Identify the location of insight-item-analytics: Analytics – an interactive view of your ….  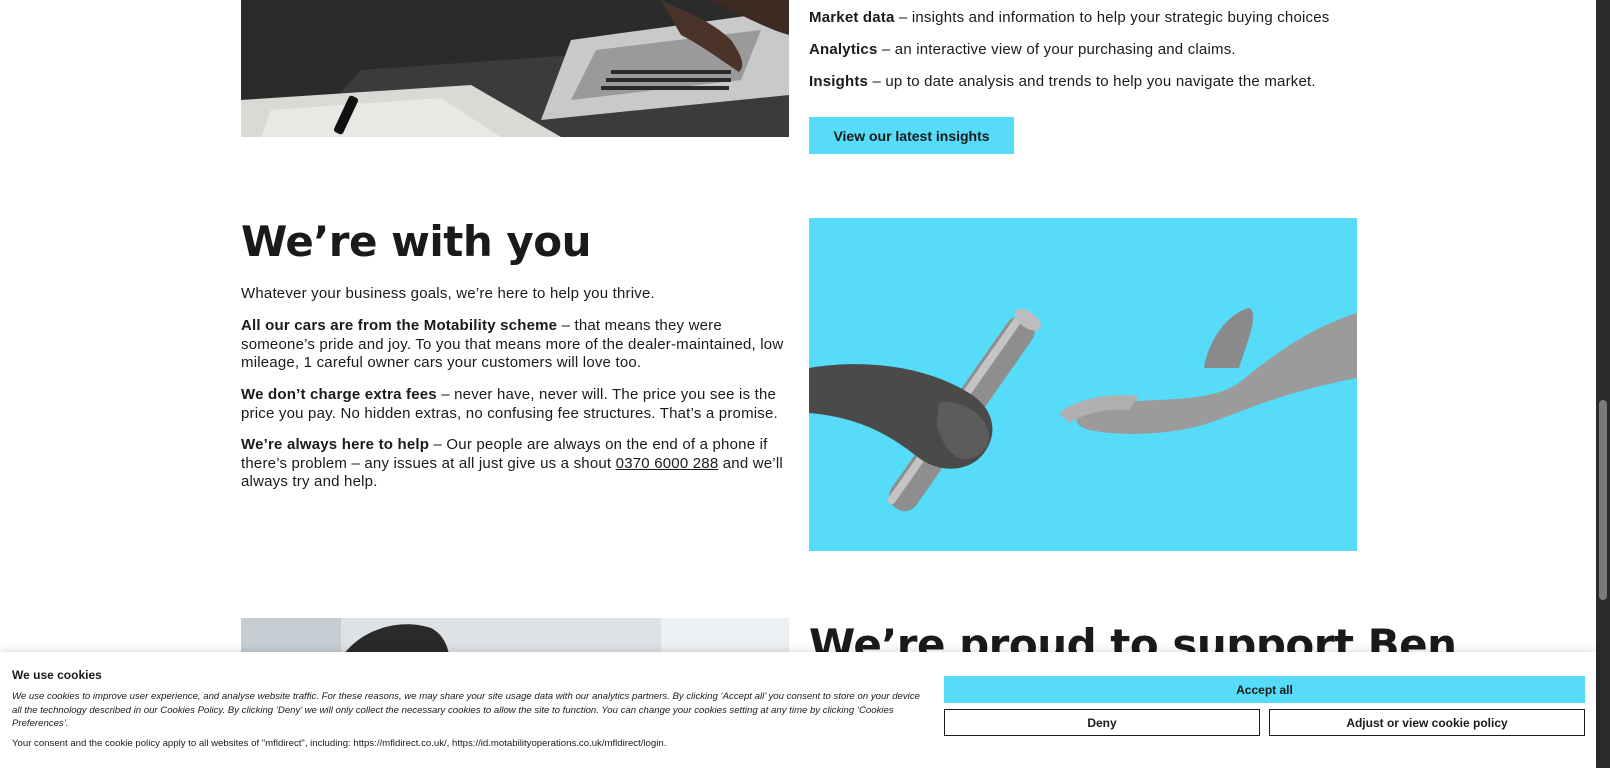
(1022, 49).